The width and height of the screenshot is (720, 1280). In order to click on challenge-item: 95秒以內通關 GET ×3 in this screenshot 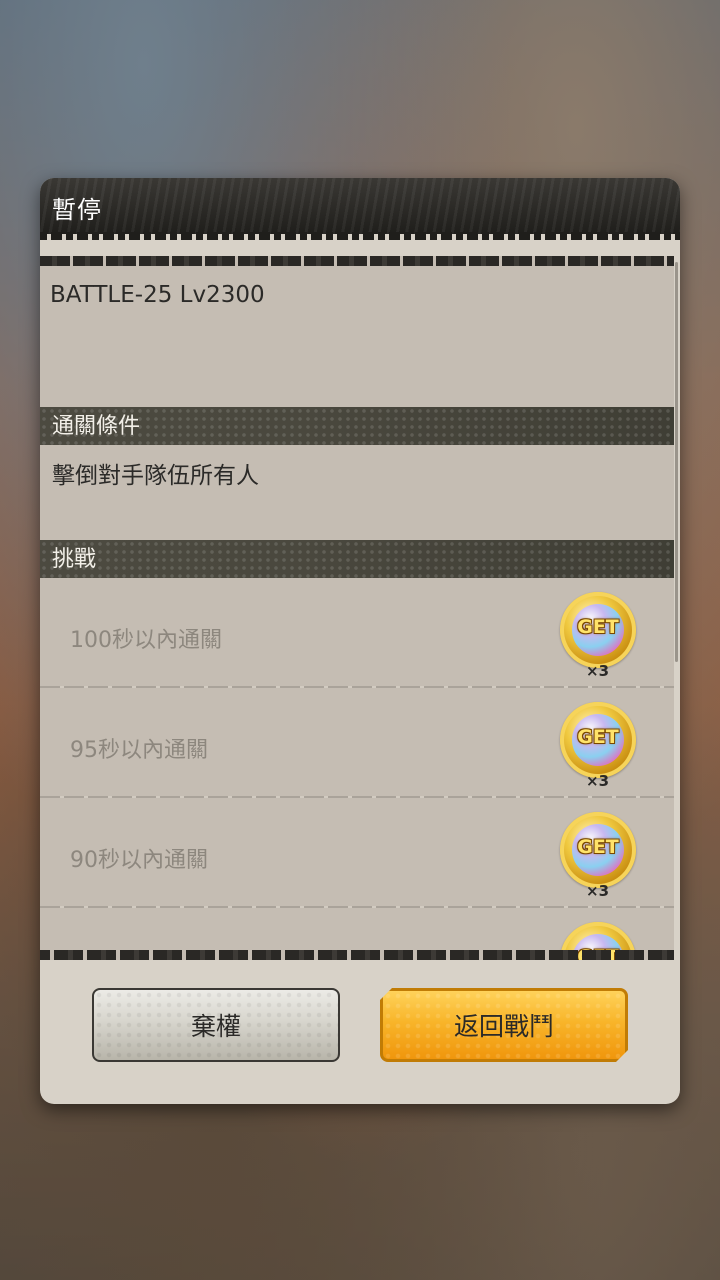, I will do `click(357, 743)`.